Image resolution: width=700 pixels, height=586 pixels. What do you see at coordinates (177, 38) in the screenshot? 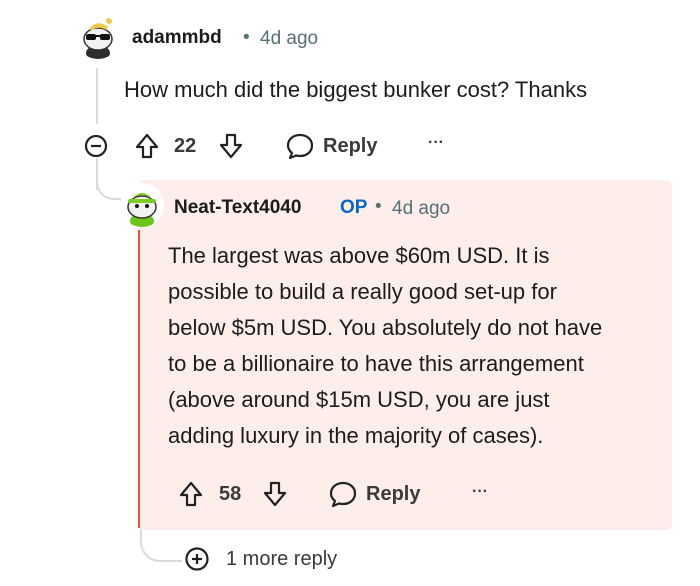
I see `comment-username: adammbd` at bounding box center [177, 38].